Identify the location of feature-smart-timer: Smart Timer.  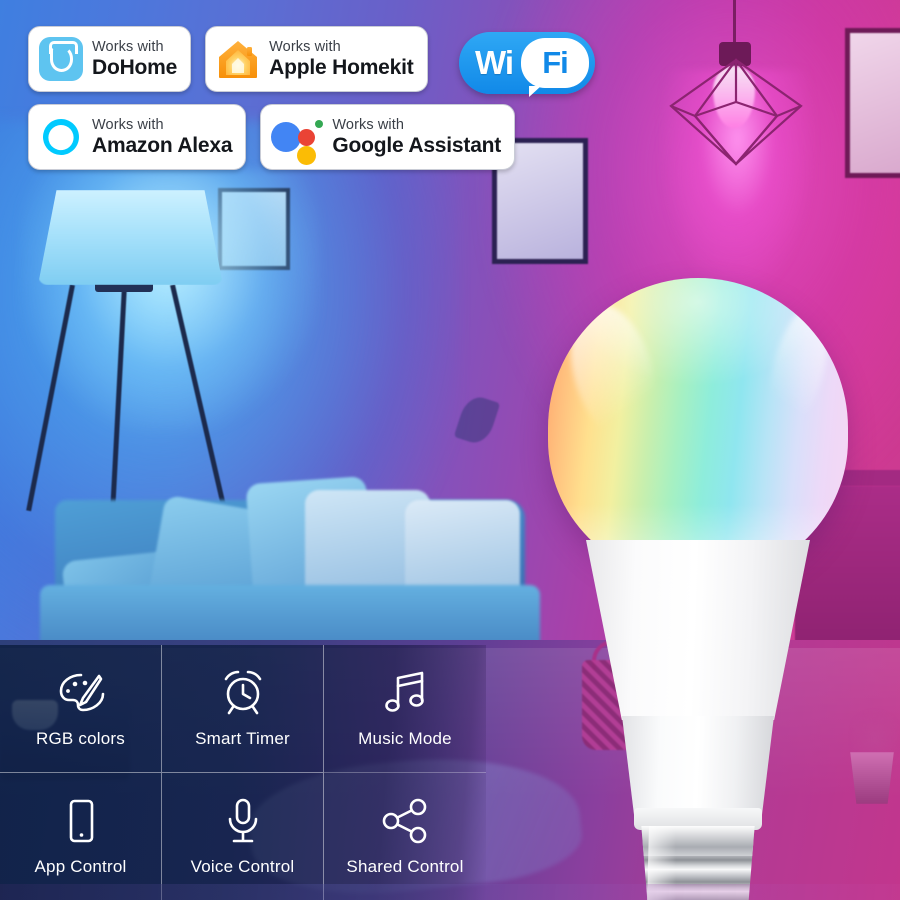
(243, 709).